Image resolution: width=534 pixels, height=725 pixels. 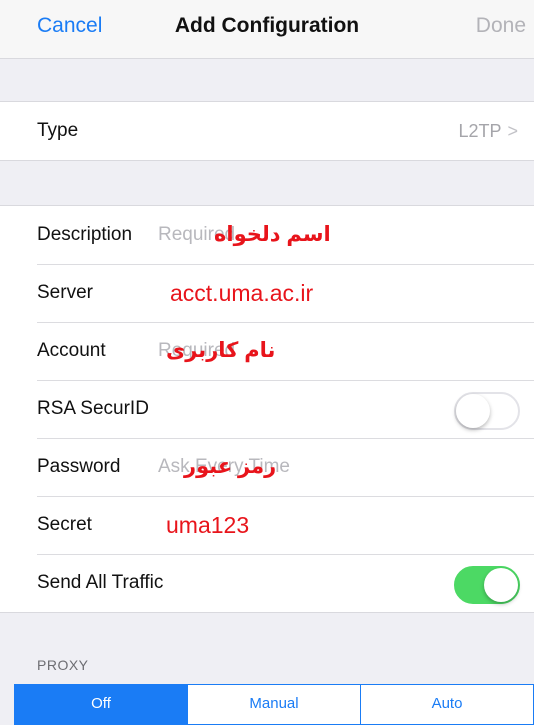 I want to click on proxy-option-auto: Auto, so click(x=447, y=704).